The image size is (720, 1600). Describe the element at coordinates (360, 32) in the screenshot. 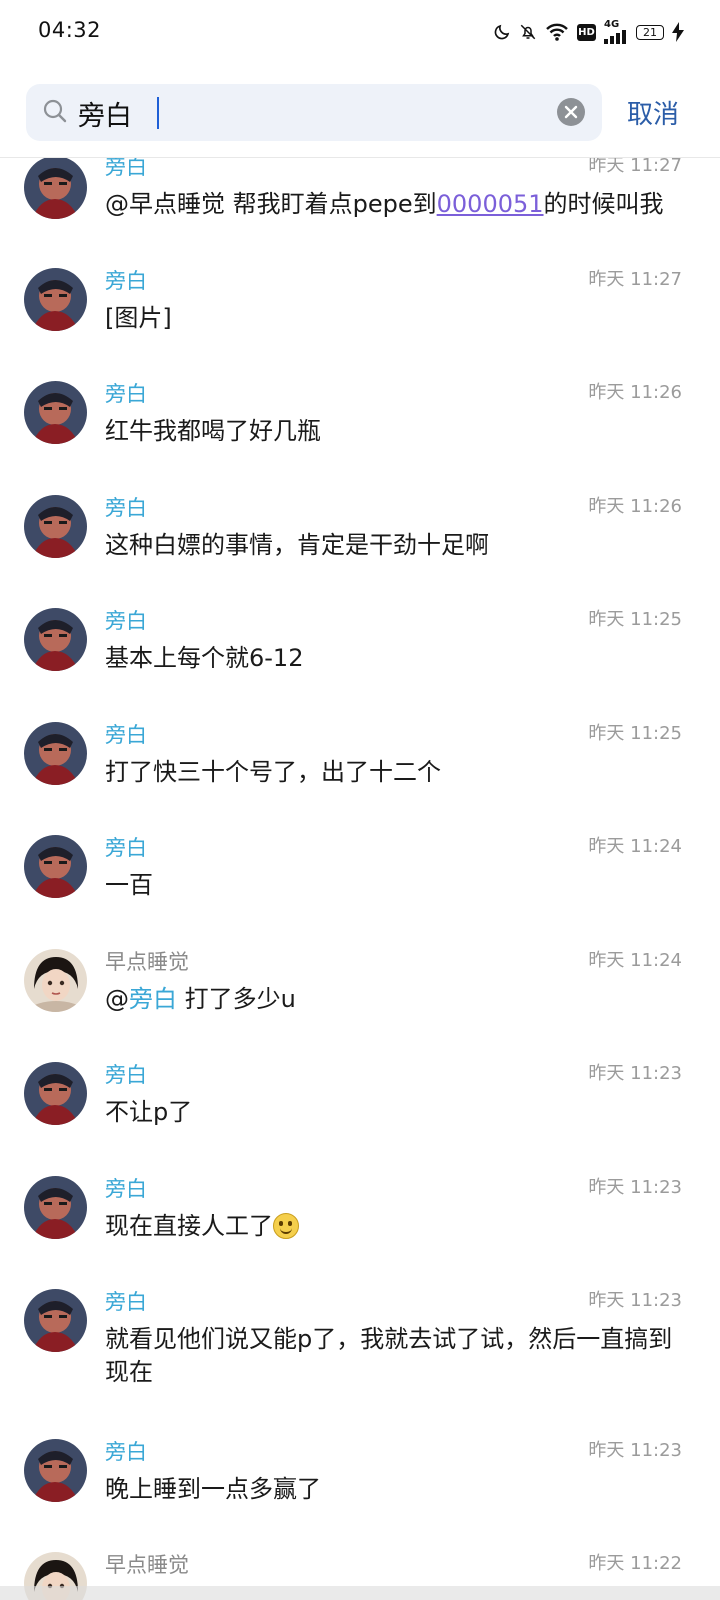

I see `status-bar: 04:32 HD 4G 21` at that location.